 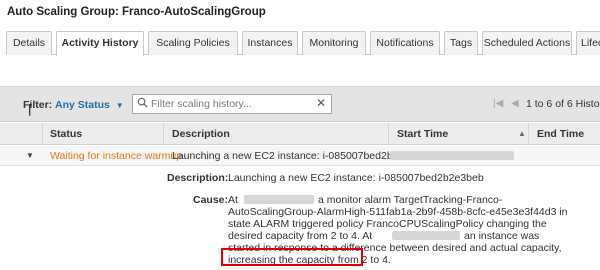 What do you see at coordinates (300, 134) in the screenshot?
I see `table-header: Status Description Start Time ▲ End Time` at bounding box center [300, 134].